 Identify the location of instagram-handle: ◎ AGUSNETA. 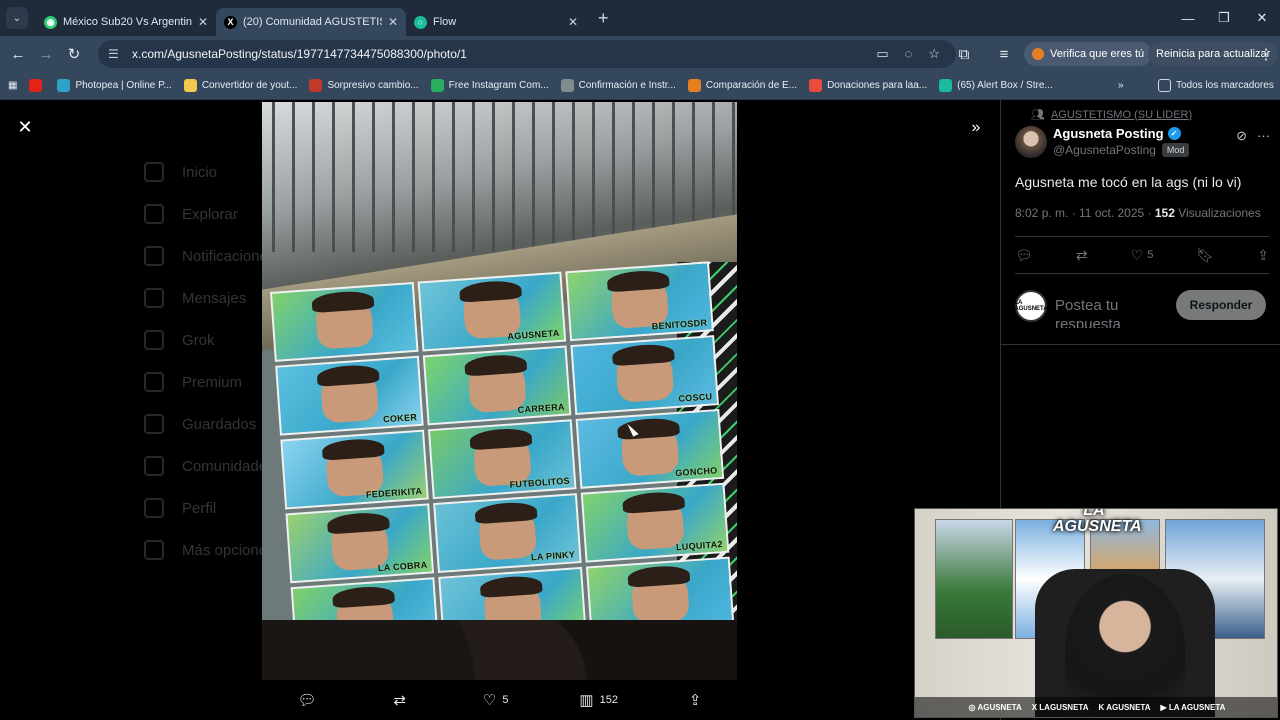
(995, 707).